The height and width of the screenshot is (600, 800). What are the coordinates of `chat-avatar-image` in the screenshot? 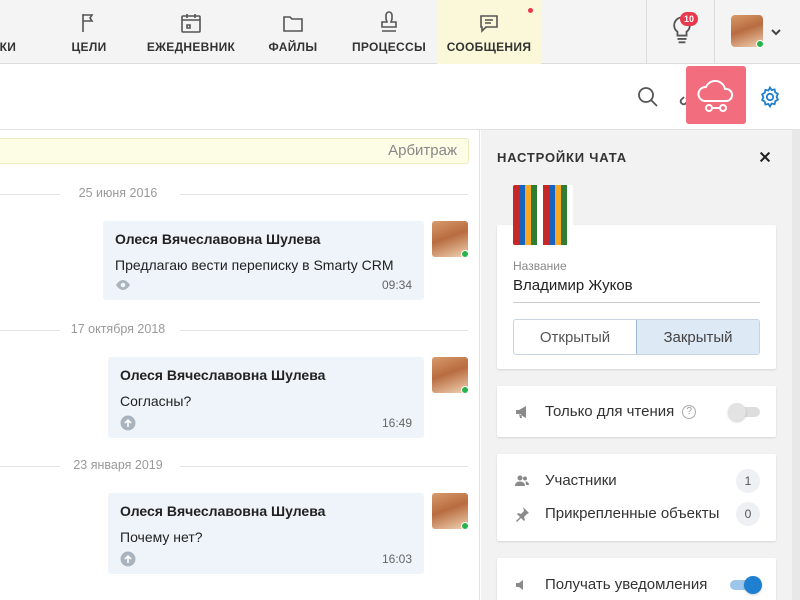 It's located at (543, 215).